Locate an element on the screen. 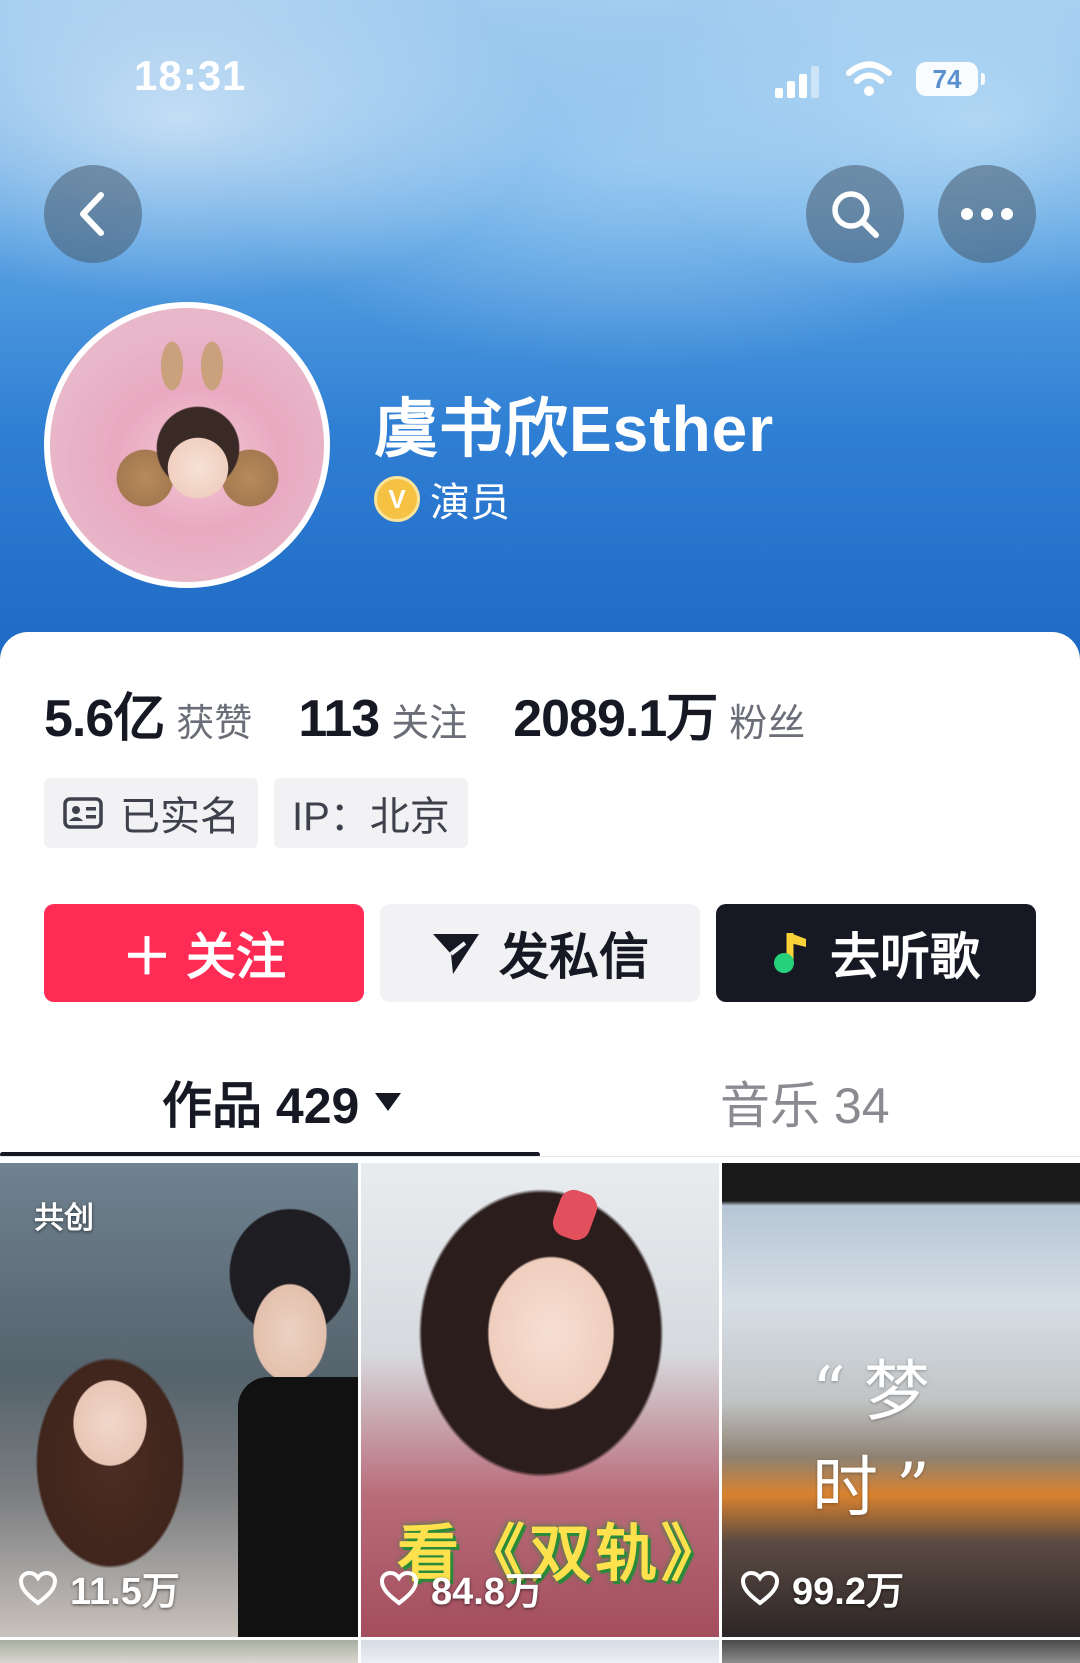 The width and height of the screenshot is (1080, 1663). stat-number: 2089.1万 is located at coordinates (615, 719).